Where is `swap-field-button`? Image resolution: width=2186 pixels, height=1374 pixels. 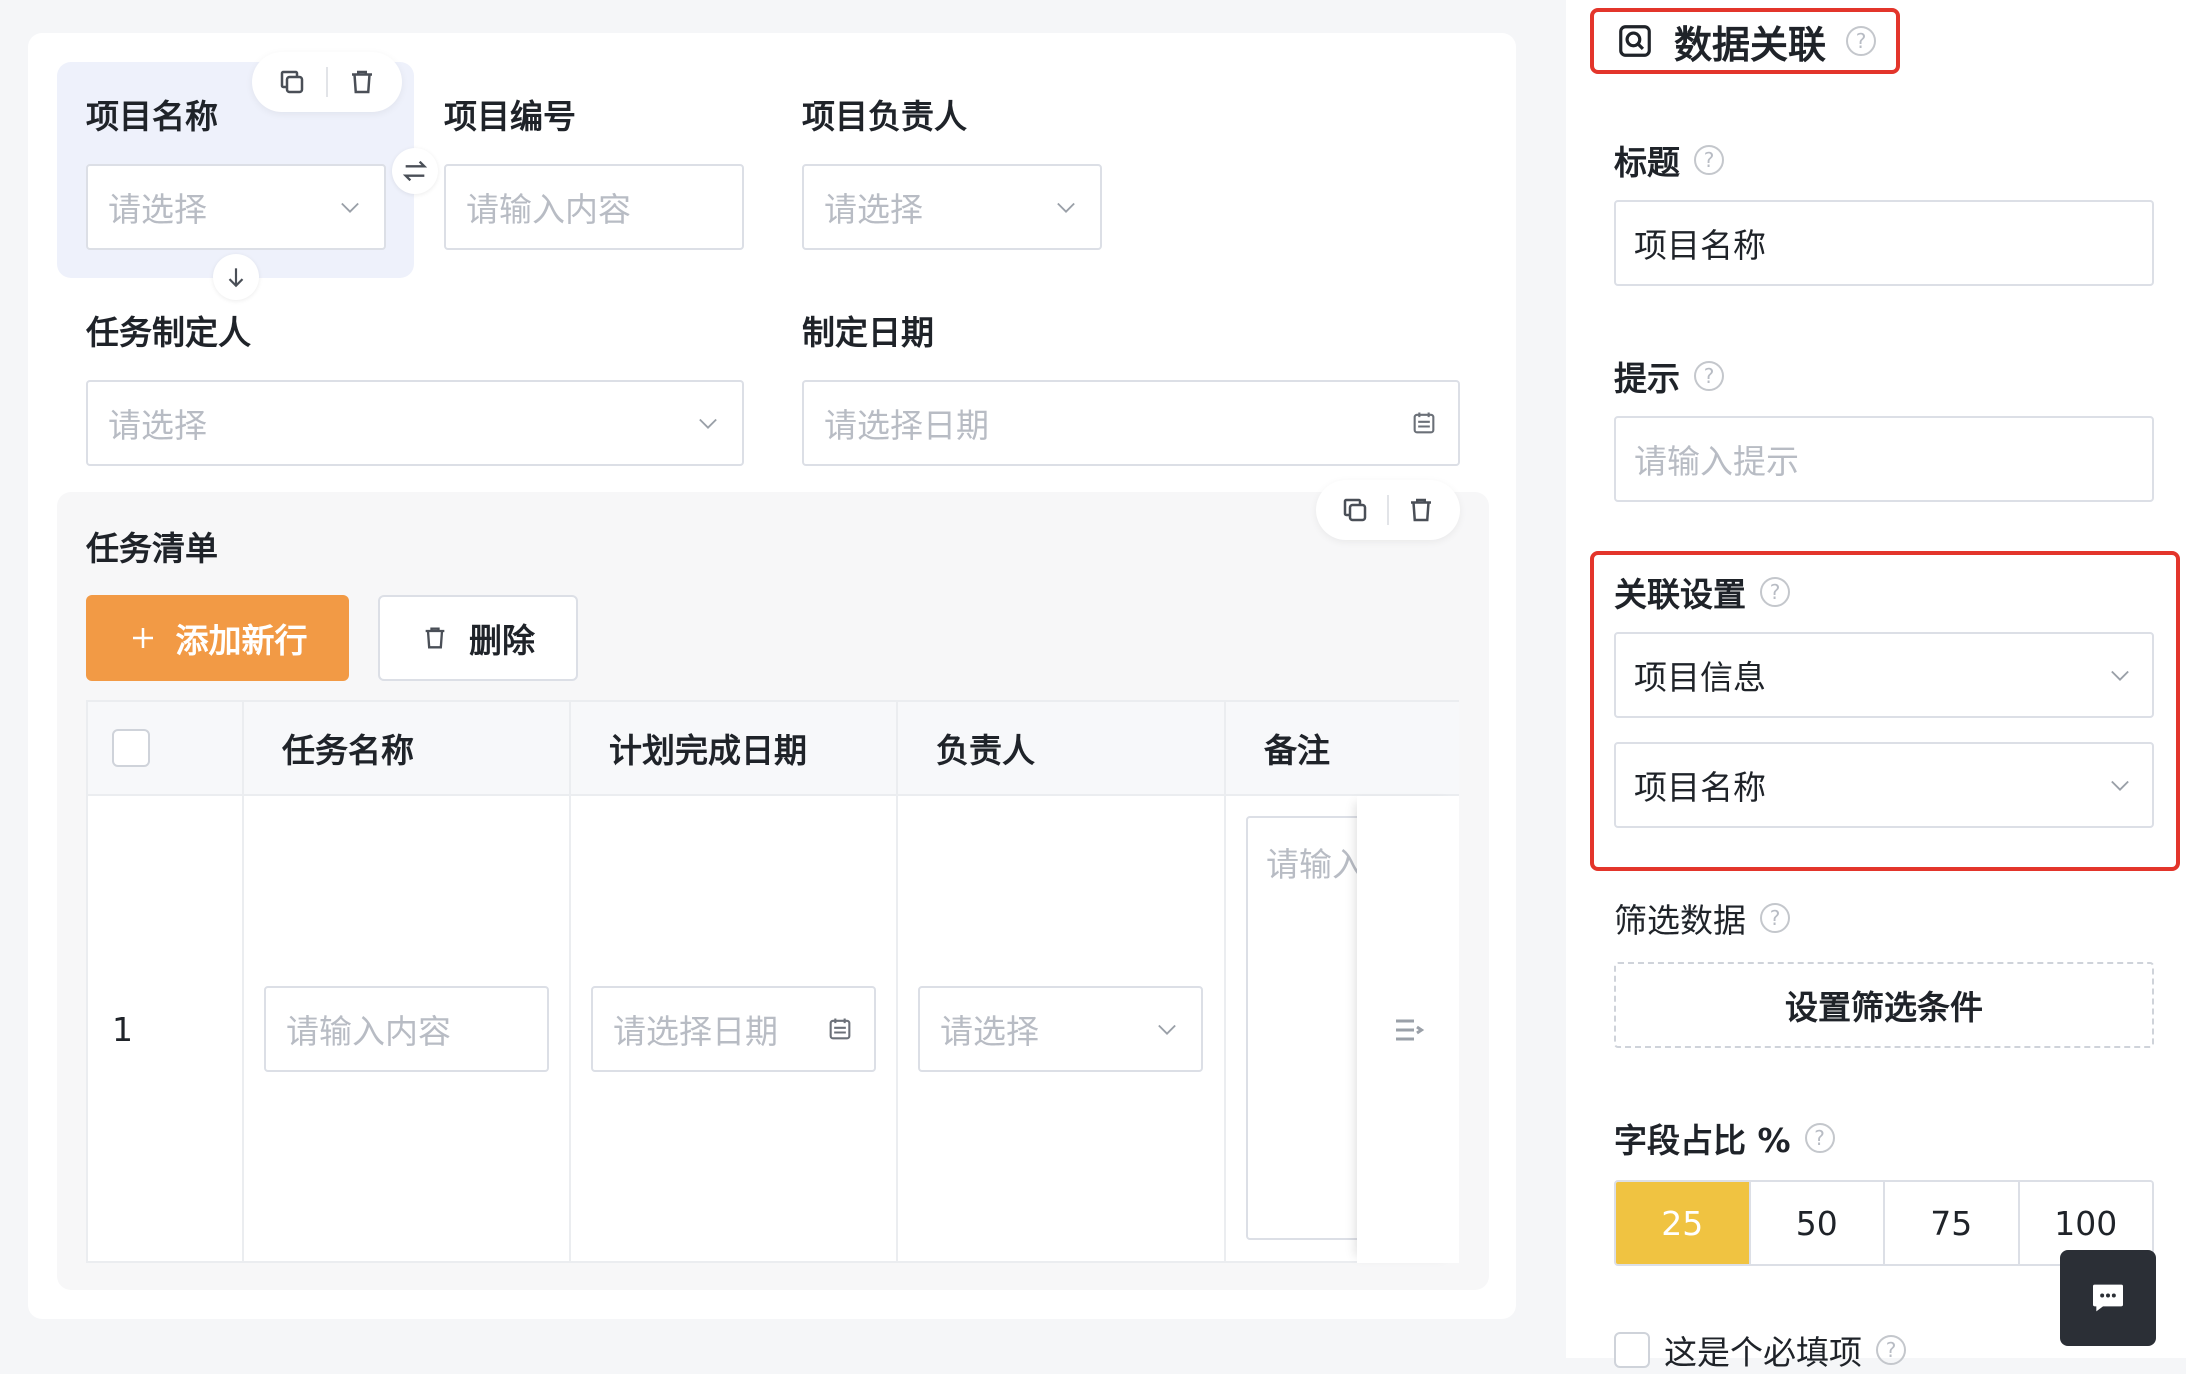 swap-field-button is located at coordinates (415, 171).